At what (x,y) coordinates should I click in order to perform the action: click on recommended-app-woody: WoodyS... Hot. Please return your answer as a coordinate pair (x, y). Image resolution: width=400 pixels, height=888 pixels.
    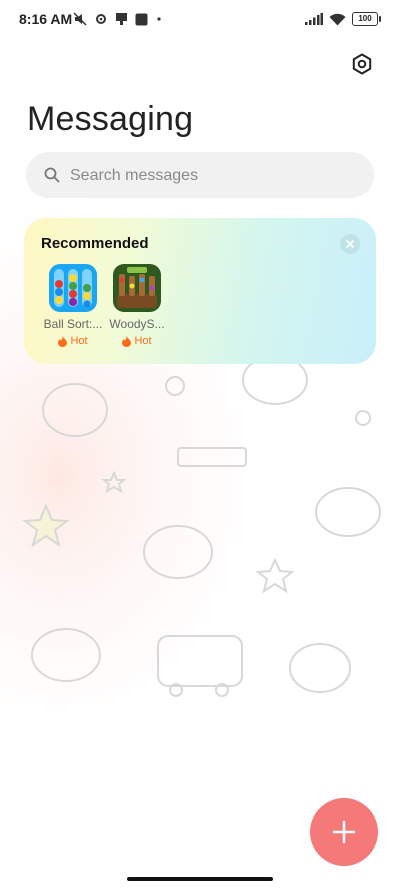
    Looking at the image, I should click on (137, 305).